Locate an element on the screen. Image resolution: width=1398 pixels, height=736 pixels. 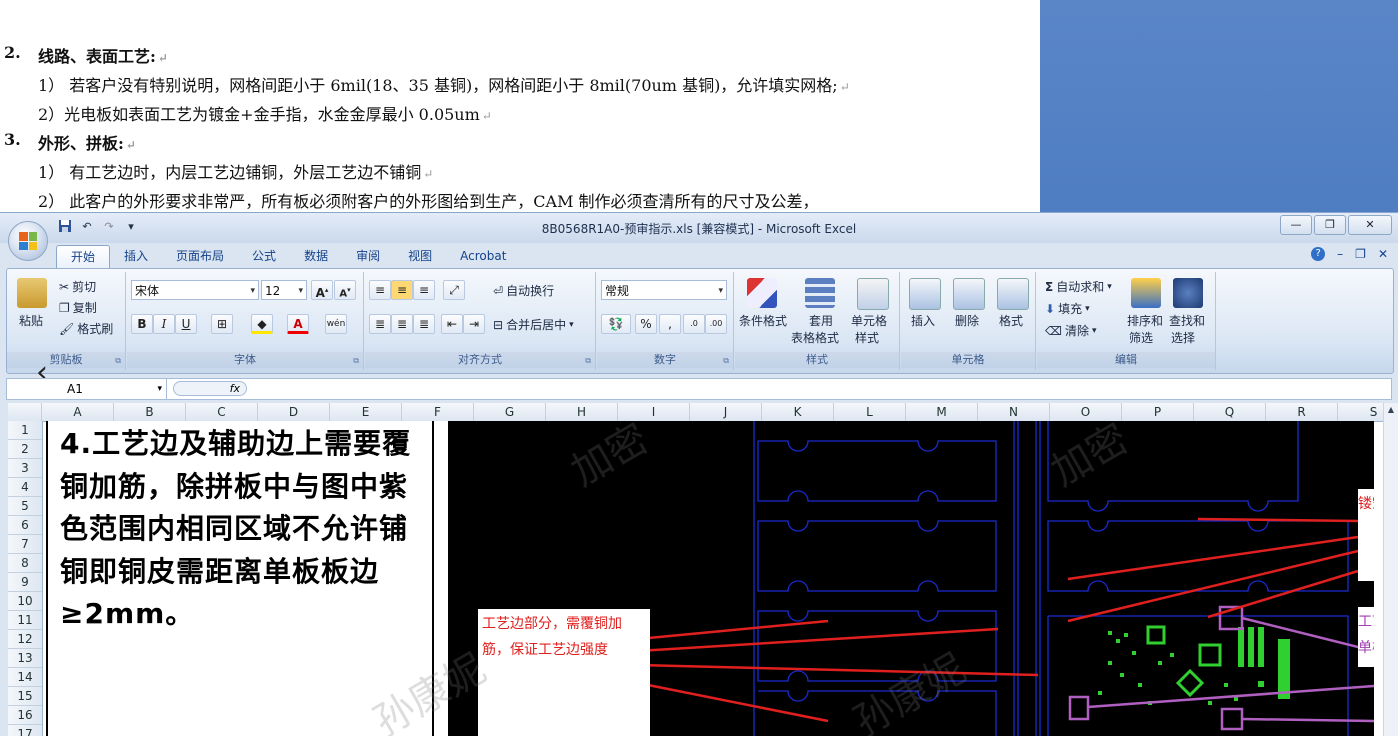
bold-icon: B is located at coordinates (142, 324).